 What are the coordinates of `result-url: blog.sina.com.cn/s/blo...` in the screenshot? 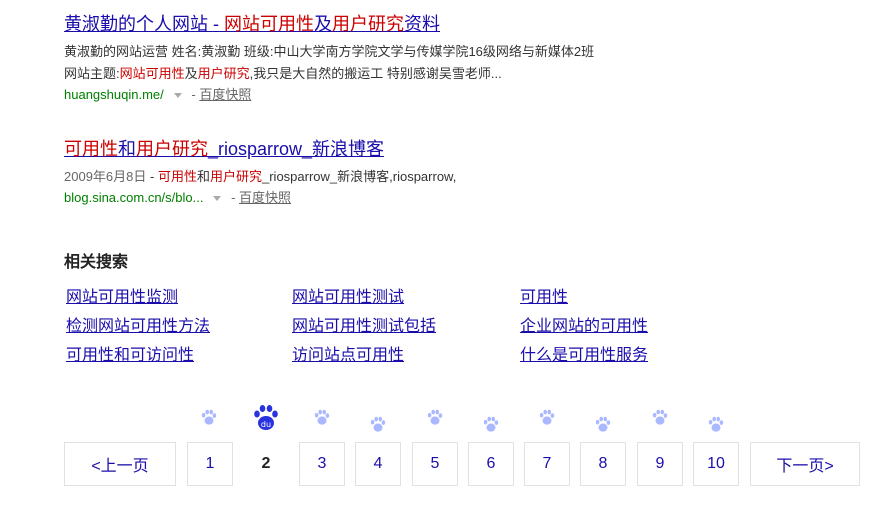 It's located at (134, 197).